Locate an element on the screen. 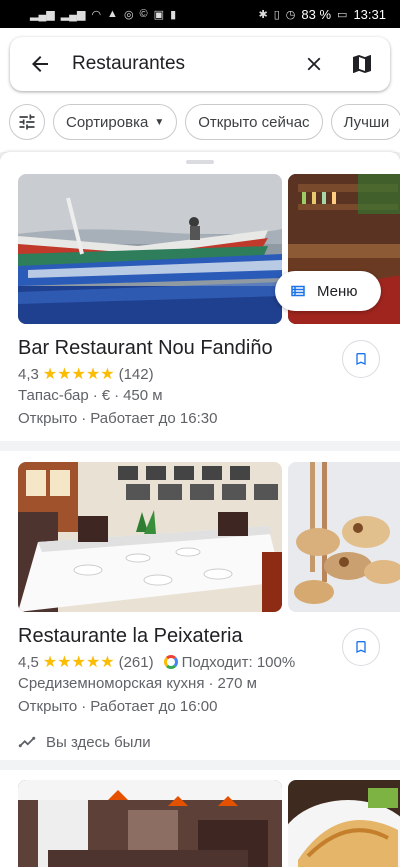 Image resolution: width=400 pixels, height=867 pixels. clock: 13:31 is located at coordinates (369, 14).